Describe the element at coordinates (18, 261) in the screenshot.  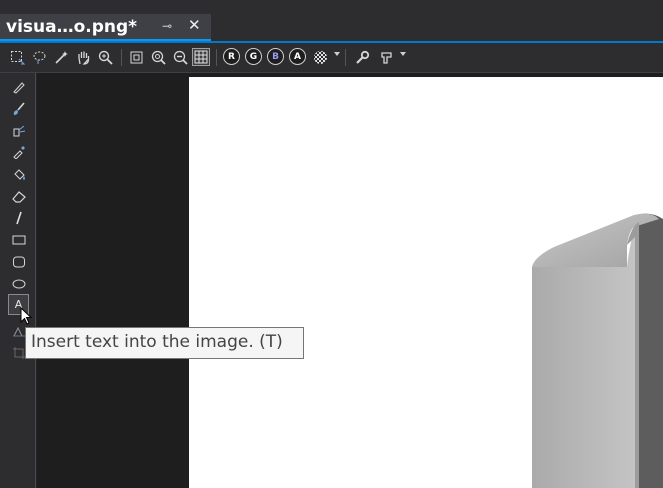
I see `rounded-rectangle-icon` at that location.